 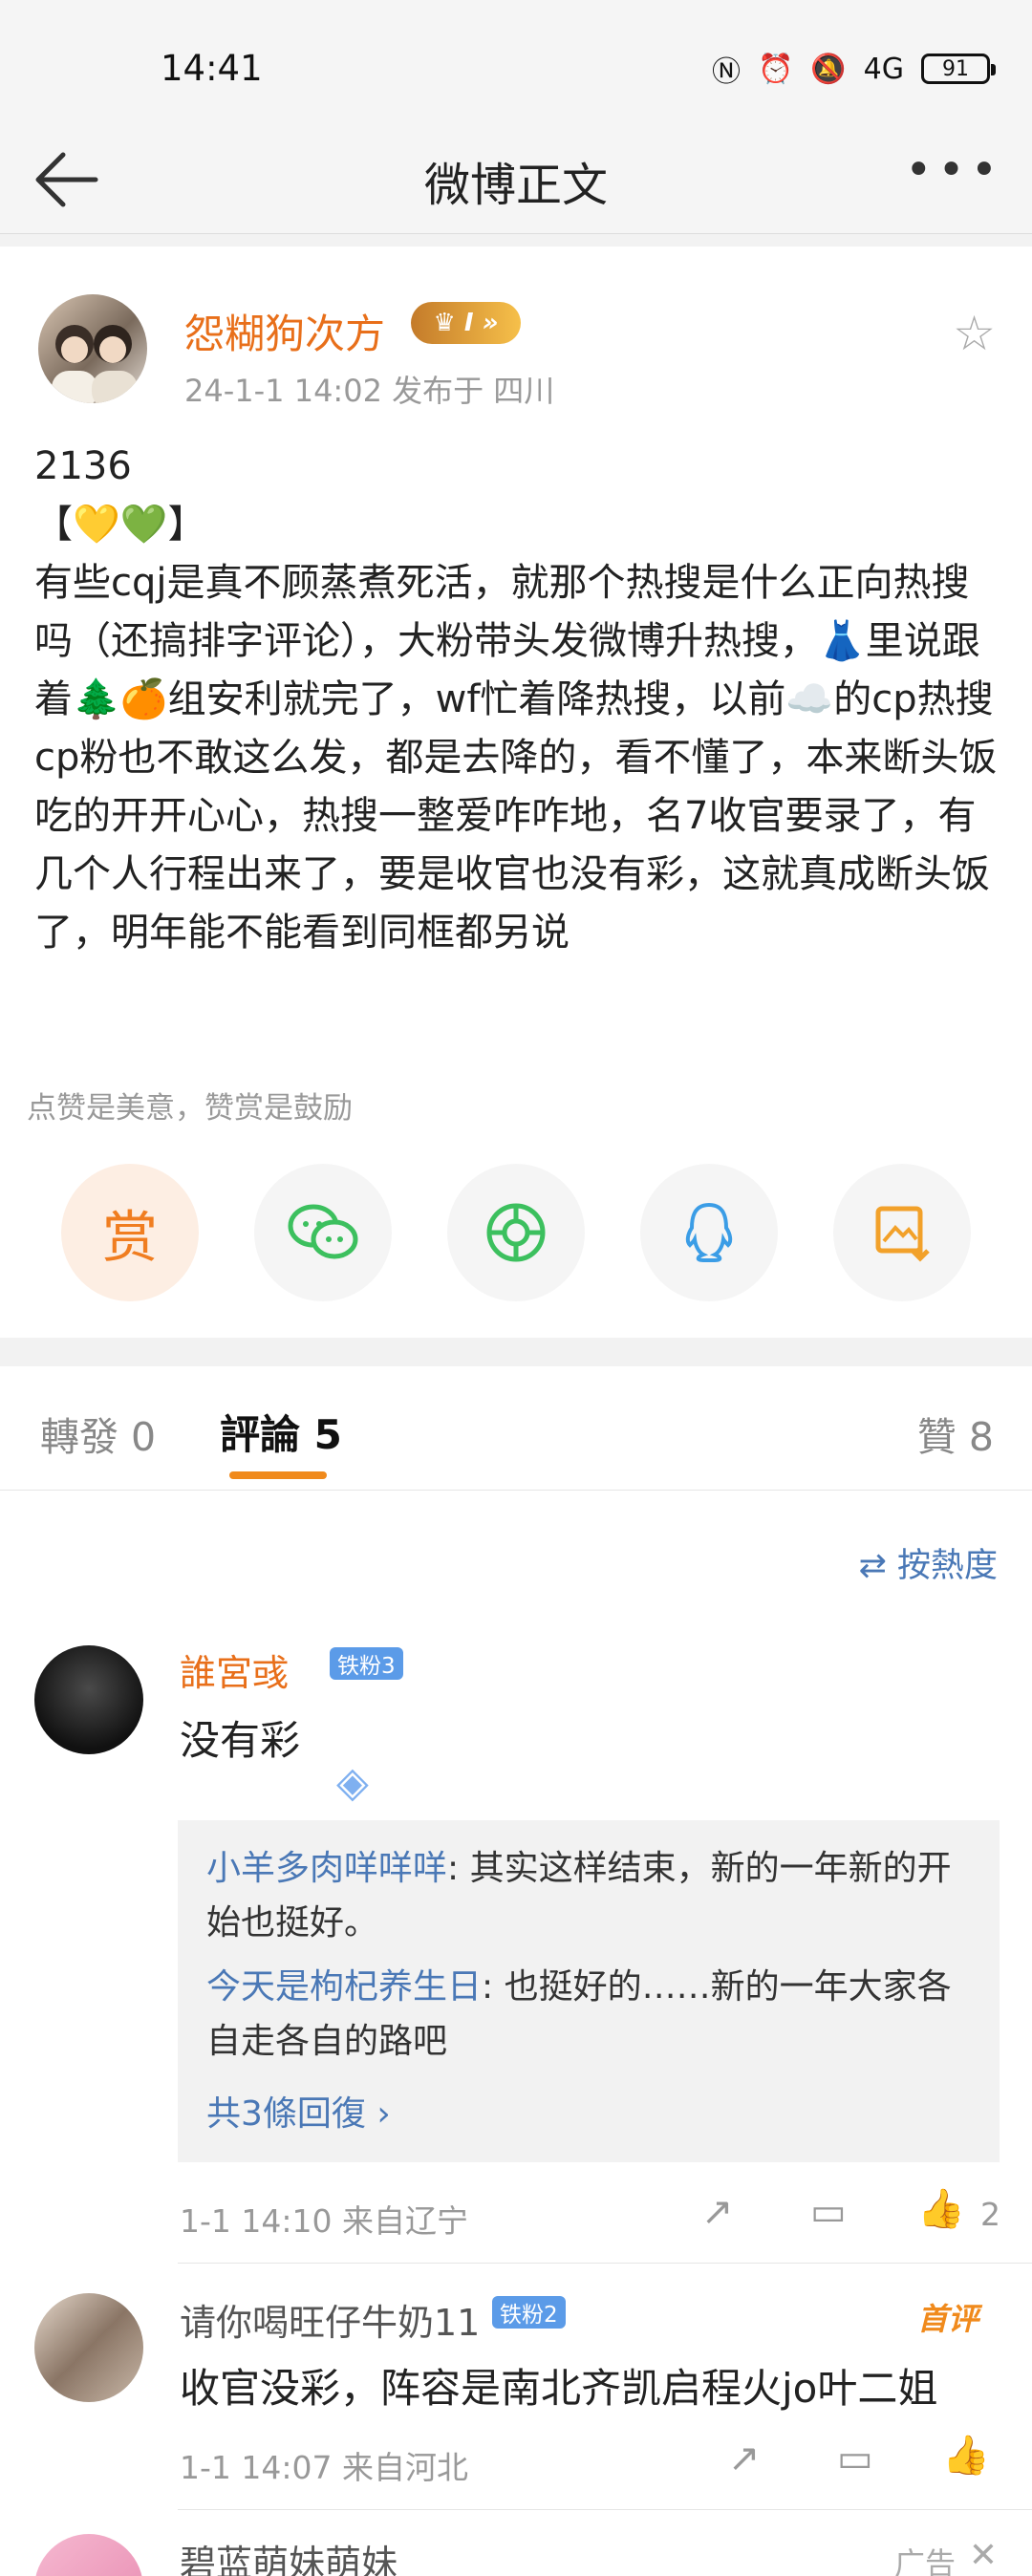 I want to click on mute-icon: 🔕, so click(x=829, y=69).